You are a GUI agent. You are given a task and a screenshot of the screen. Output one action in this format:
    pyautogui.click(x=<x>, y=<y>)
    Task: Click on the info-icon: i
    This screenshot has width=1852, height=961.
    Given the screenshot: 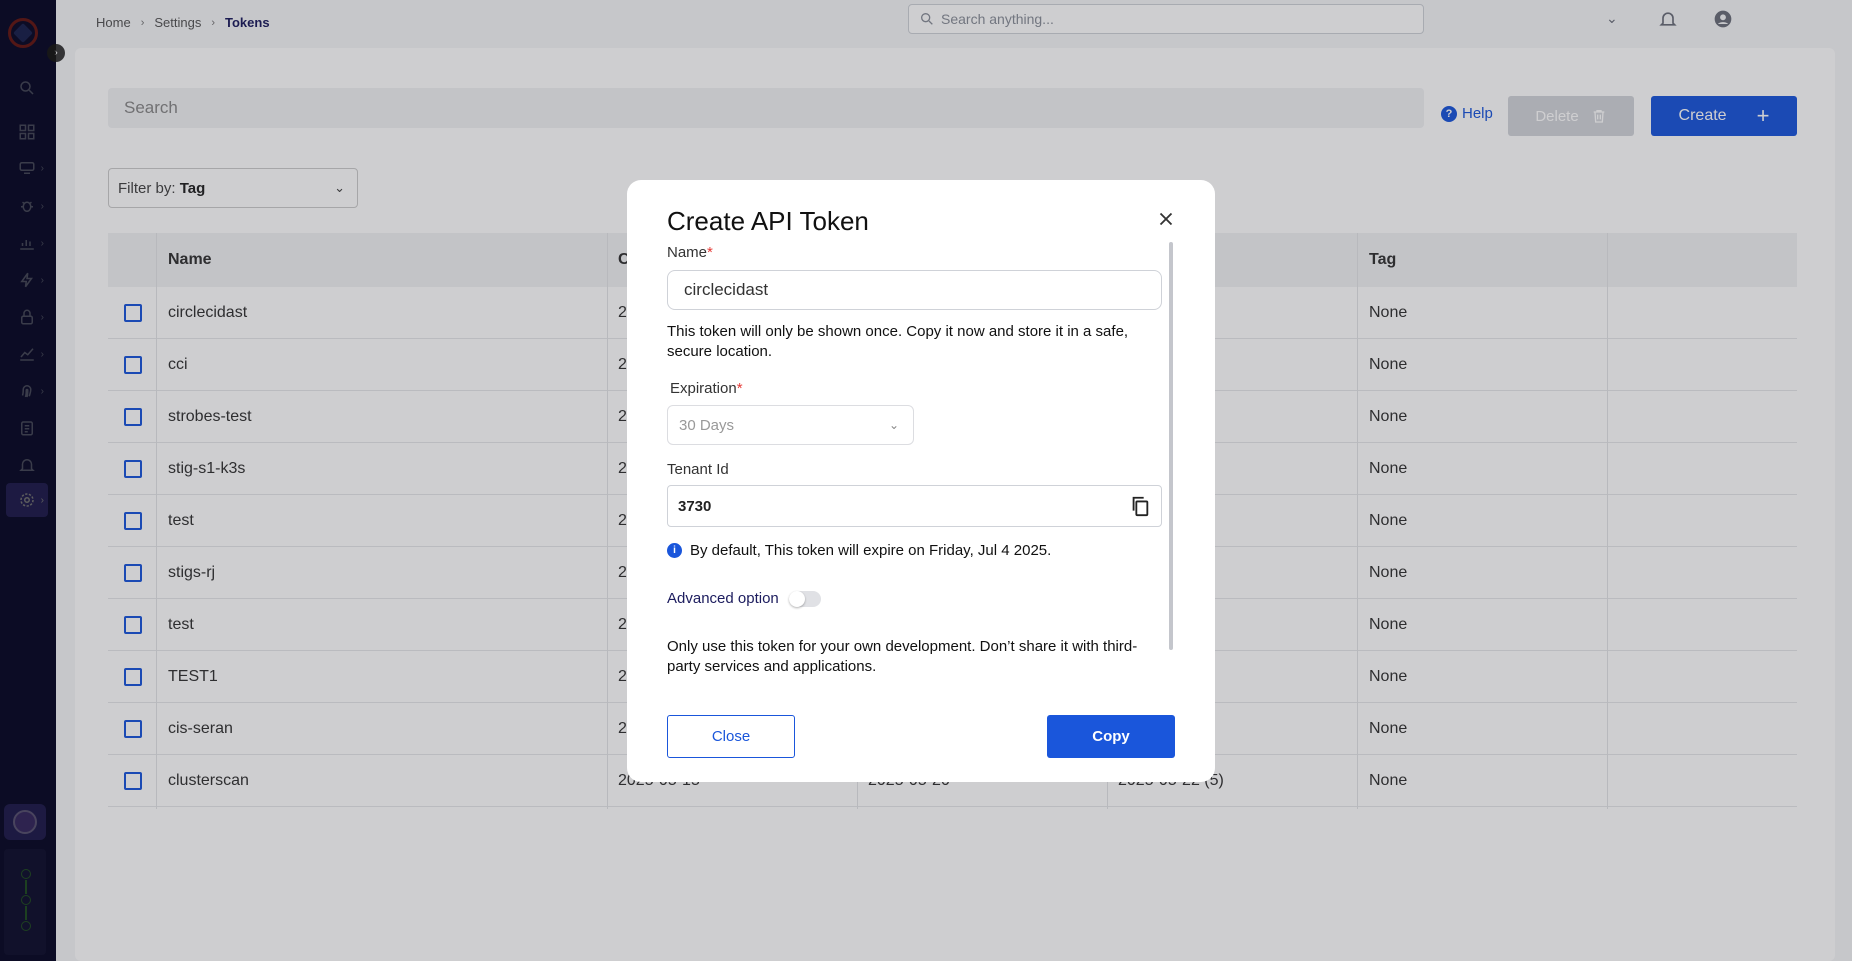 What is the action you would take?
    pyautogui.click(x=674, y=550)
    